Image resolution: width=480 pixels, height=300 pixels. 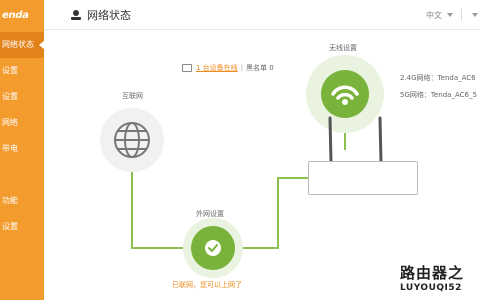 What do you see at coordinates (207, 285) in the screenshot?
I see `wan-status-text: 已联网，您可以上网了` at bounding box center [207, 285].